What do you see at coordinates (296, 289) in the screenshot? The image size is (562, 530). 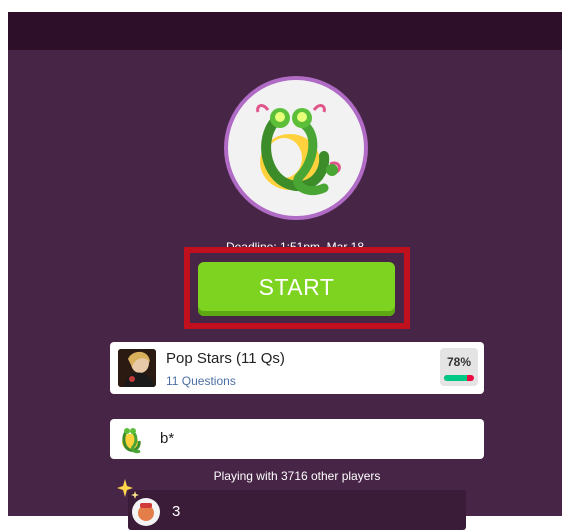 I see `start-button: START` at bounding box center [296, 289].